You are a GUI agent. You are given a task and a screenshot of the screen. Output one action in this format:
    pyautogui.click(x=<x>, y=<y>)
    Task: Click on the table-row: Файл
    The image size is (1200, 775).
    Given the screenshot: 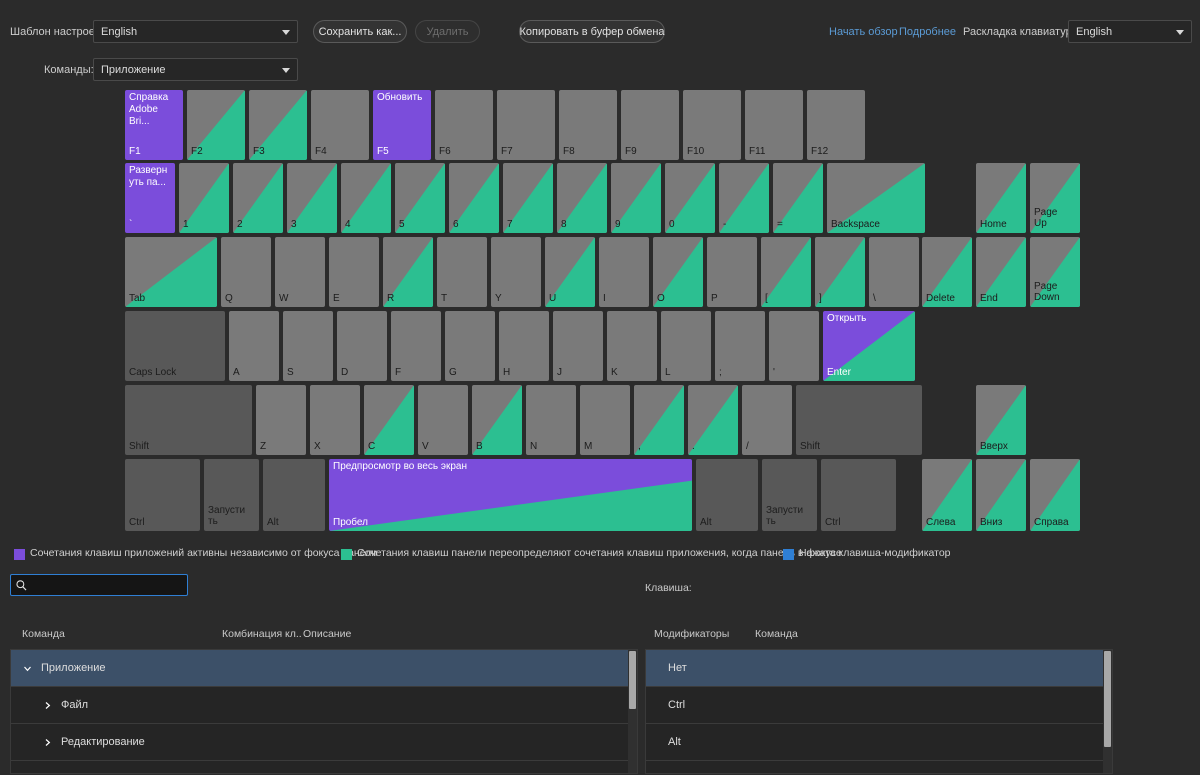 What is the action you would take?
    pyautogui.click(x=324, y=705)
    